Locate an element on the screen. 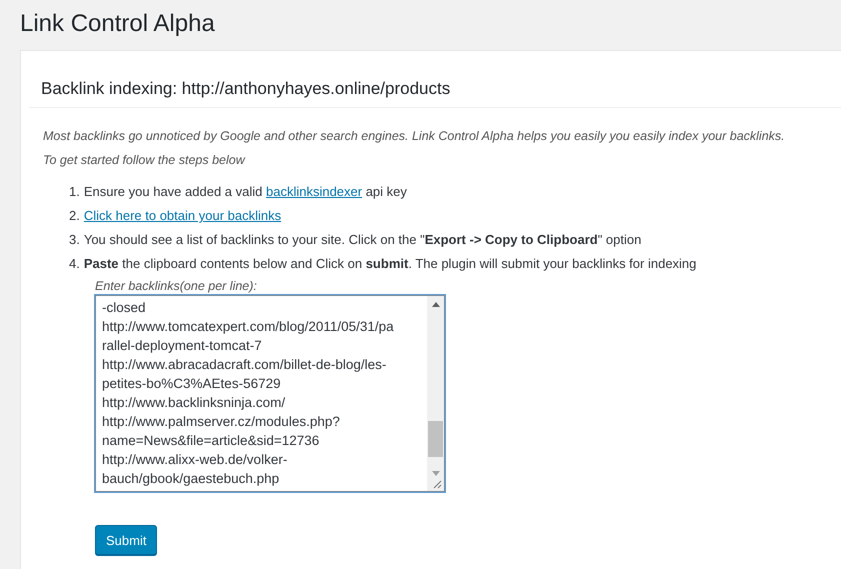  submit-button: Submit is located at coordinates (126, 540).